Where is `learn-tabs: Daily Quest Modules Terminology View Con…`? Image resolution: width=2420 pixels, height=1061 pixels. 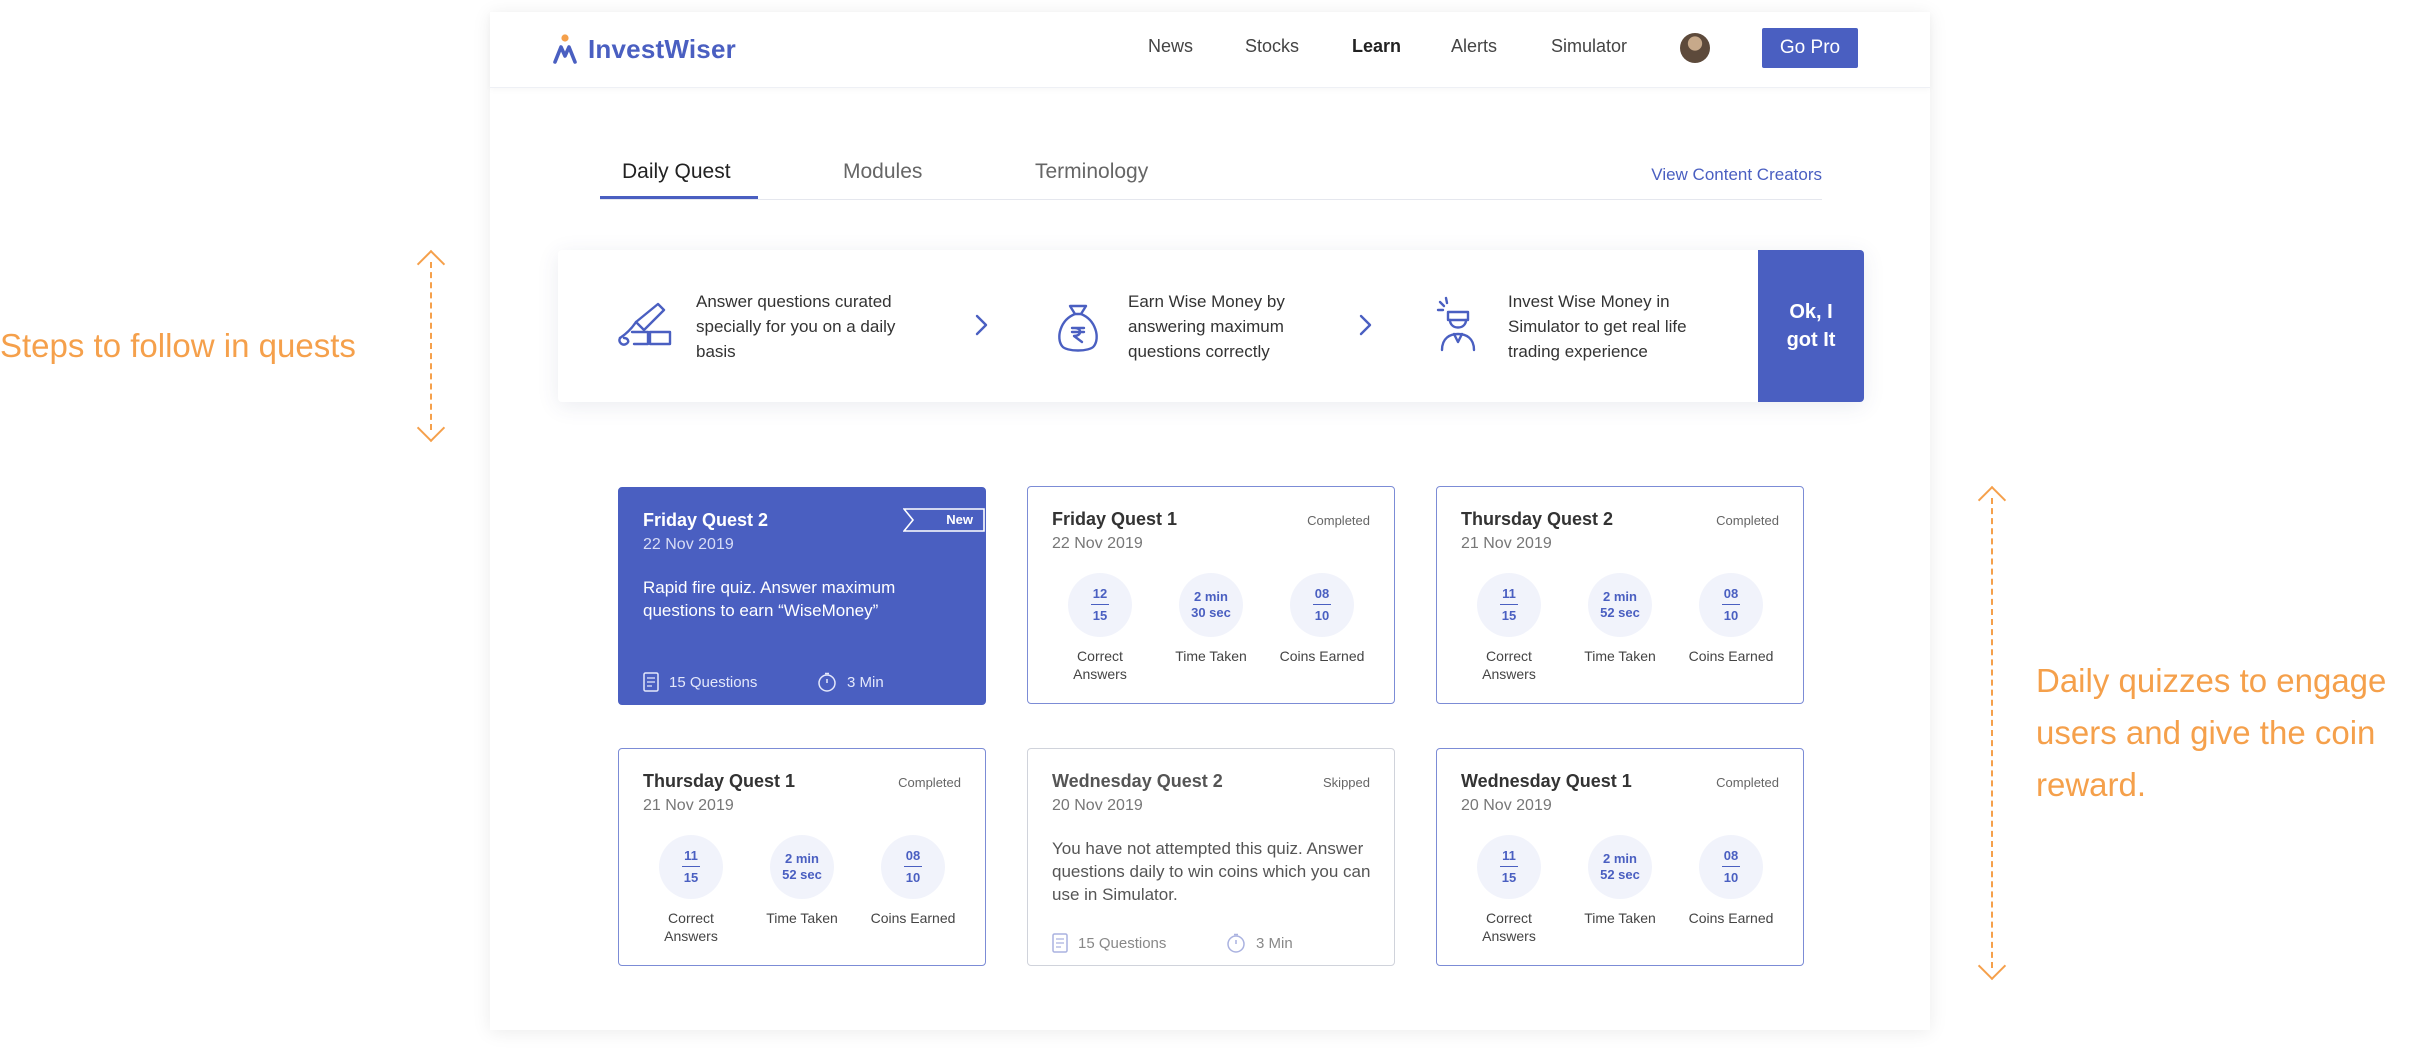
learn-tabs: Daily Quest Modules Terminology View Con… is located at coordinates (1211, 161).